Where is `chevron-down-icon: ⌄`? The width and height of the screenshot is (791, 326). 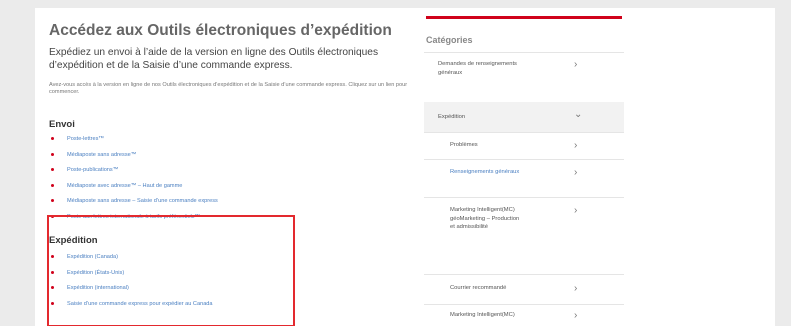 chevron-down-icon: ⌄ is located at coordinates (578, 114).